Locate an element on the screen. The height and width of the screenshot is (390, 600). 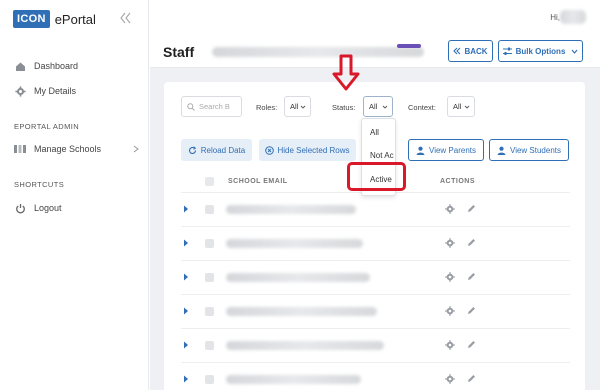
view-parents-button: View Parents is located at coordinates (446, 150).